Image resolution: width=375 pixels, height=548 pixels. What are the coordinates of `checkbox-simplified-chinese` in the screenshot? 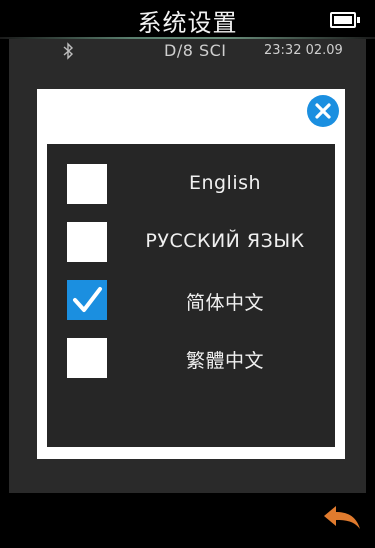 It's located at (87, 300).